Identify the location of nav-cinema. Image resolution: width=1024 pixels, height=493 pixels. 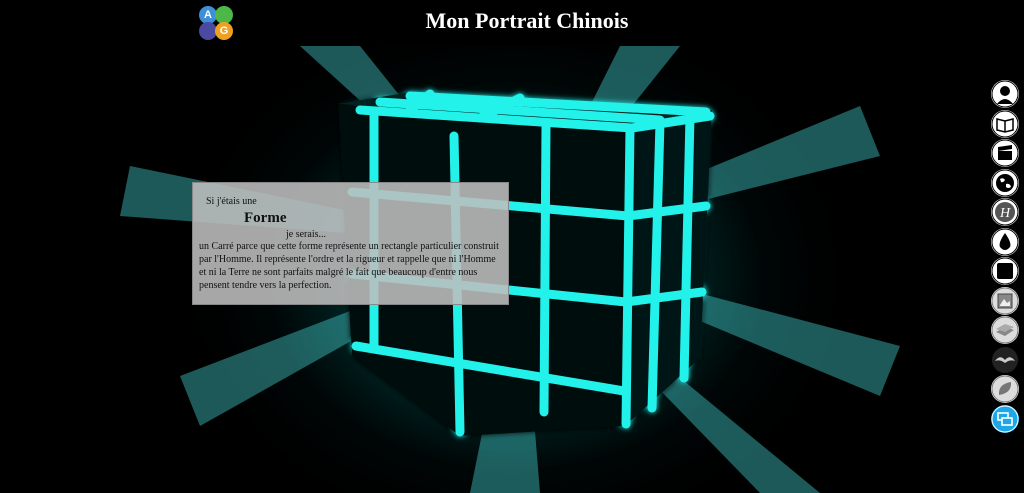
(1005, 153).